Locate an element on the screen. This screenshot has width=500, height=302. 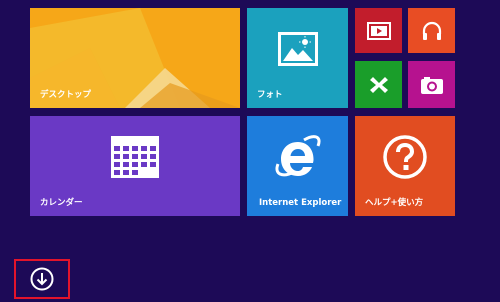
calendar-icon is located at coordinates (135, 157).